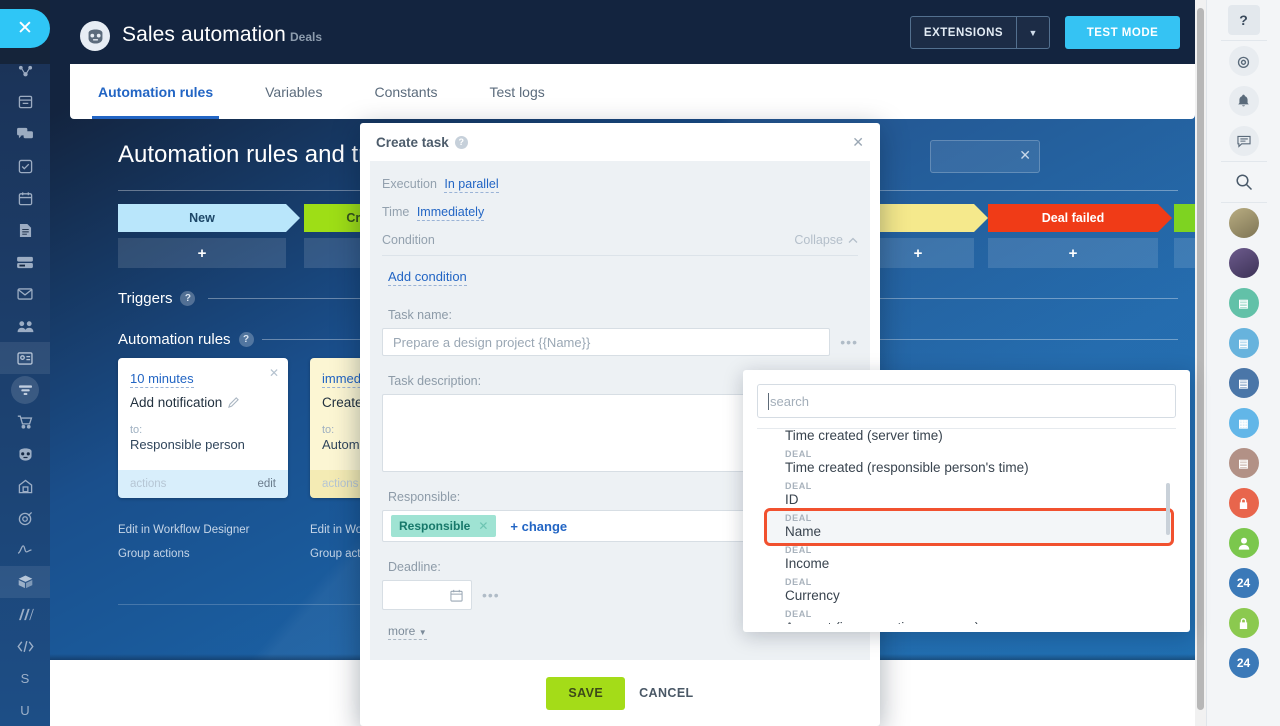 The height and width of the screenshot is (726, 1280). I want to click on execution-value: In parallel, so click(471, 185).